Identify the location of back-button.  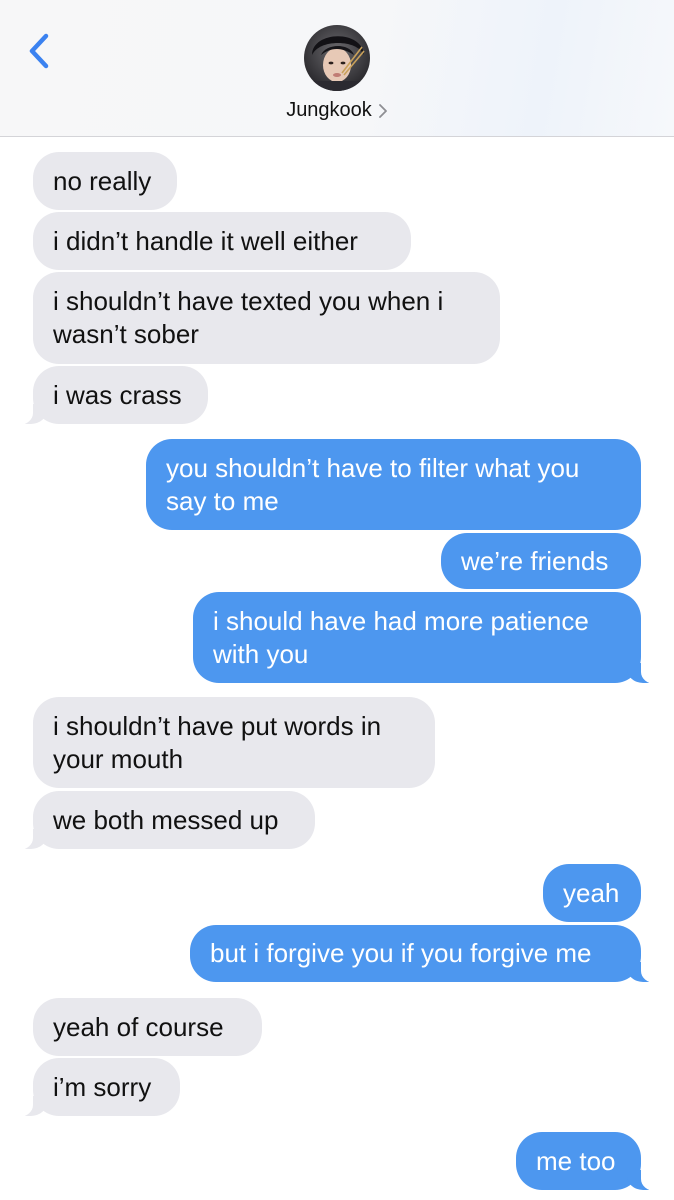
(39, 51).